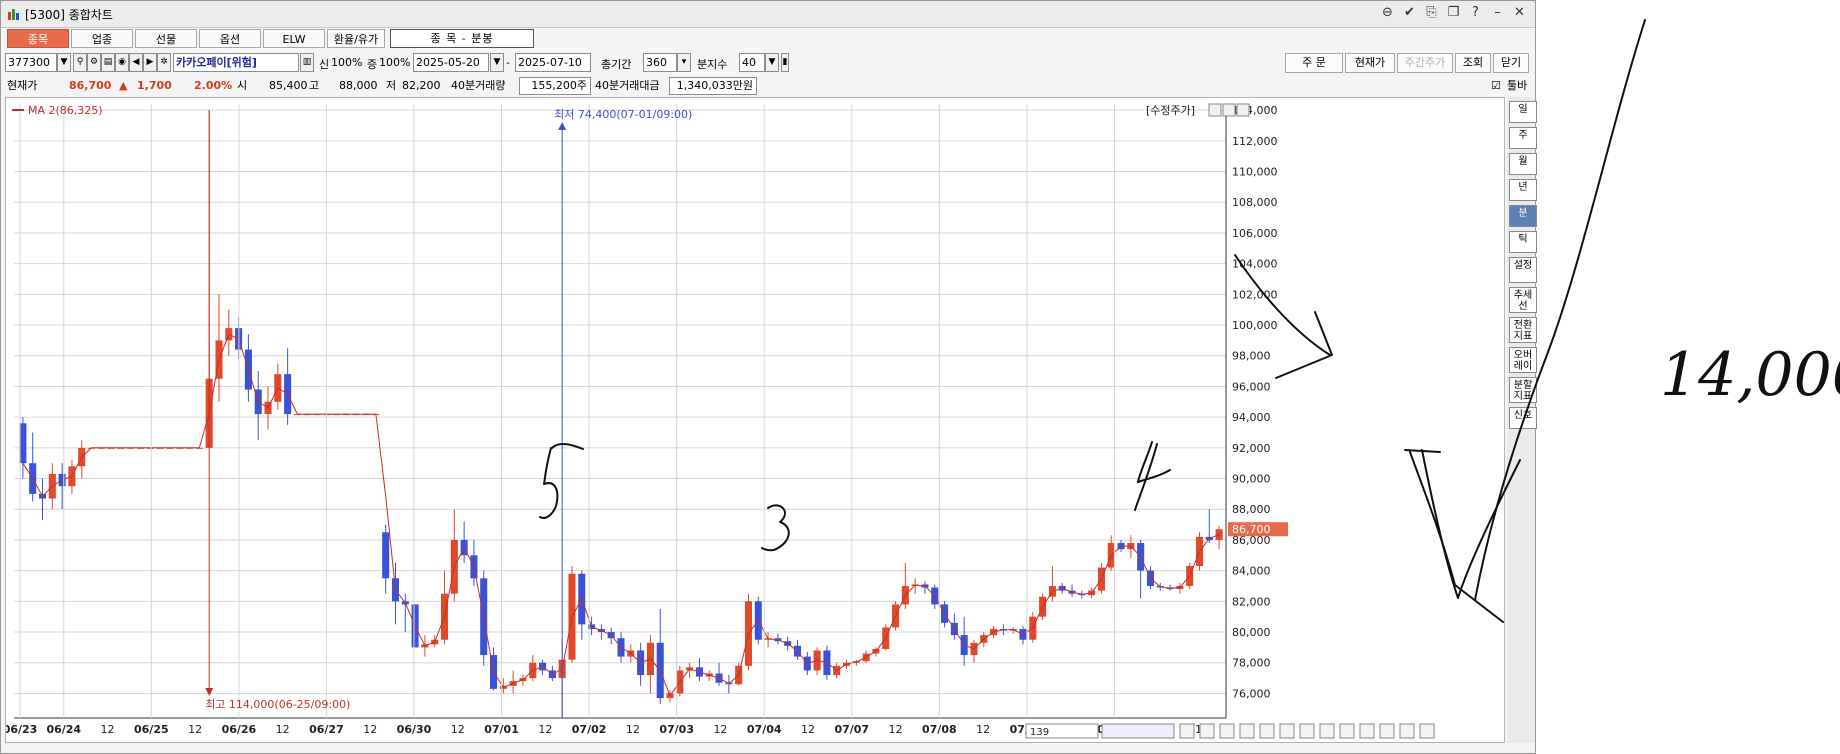  What do you see at coordinates (1282, 305) in the screenshot?
I see `handwritten-arrow-line` at bounding box center [1282, 305].